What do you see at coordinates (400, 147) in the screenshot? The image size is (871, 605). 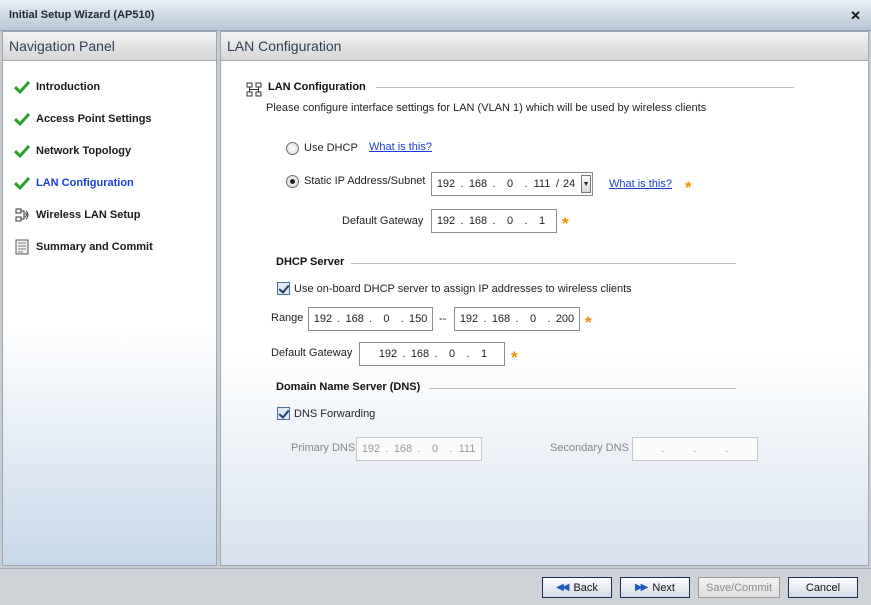 I see `use-dhcp-what-is-this-link: What is this?` at bounding box center [400, 147].